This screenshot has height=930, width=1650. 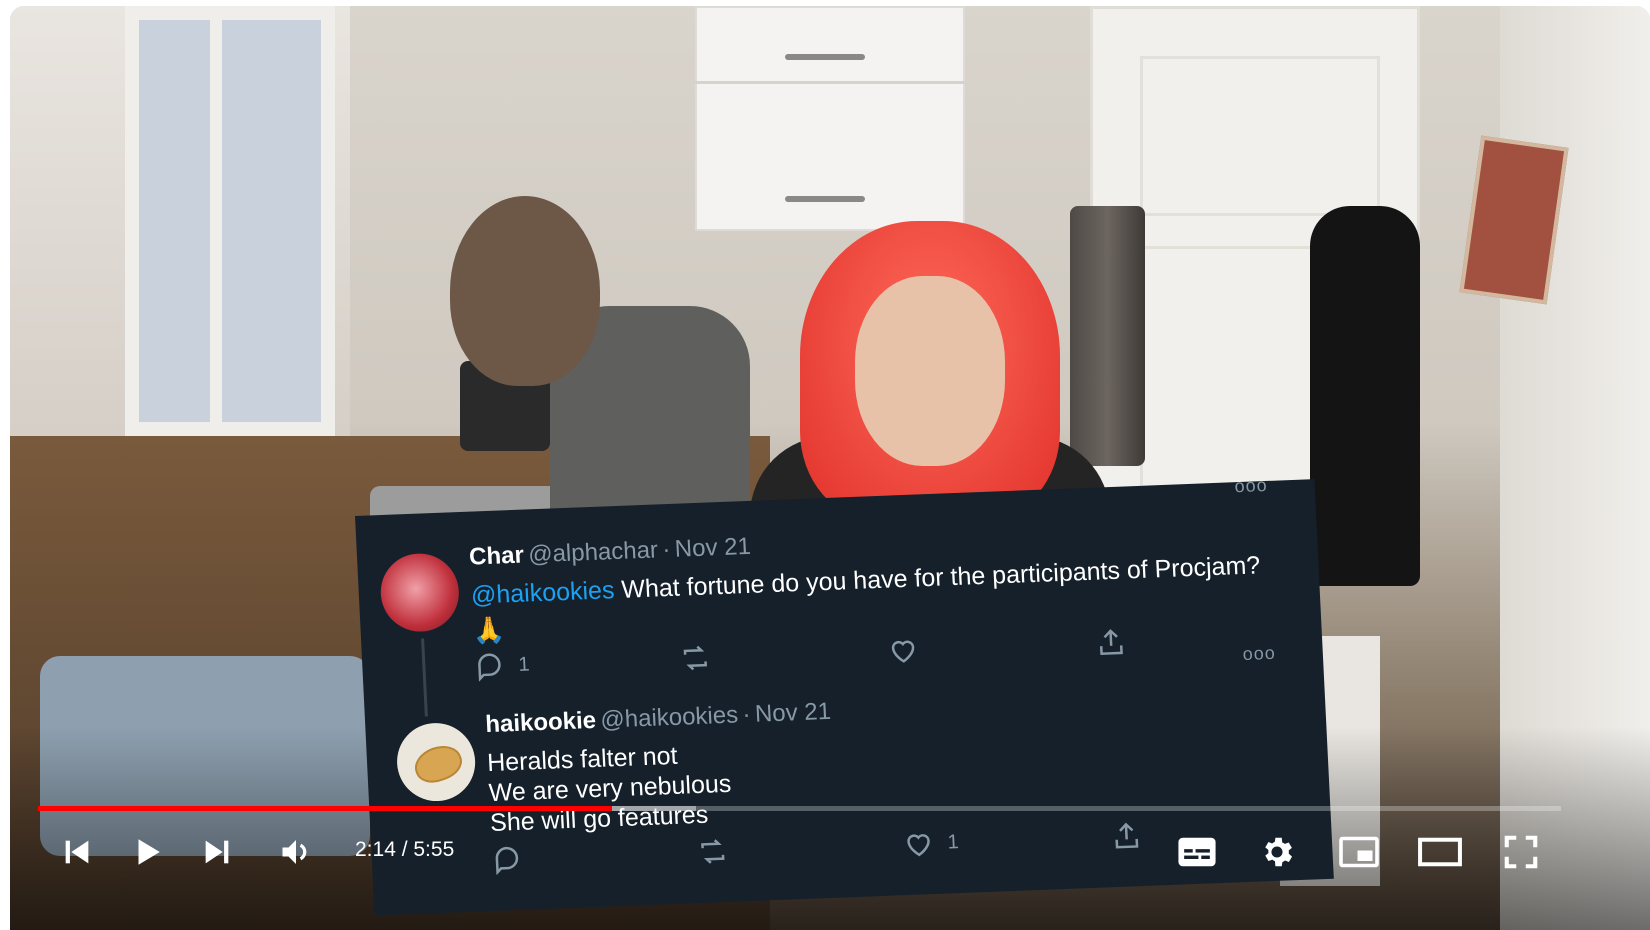 What do you see at coordinates (799, 808) in the screenshot?
I see `progress-bar` at bounding box center [799, 808].